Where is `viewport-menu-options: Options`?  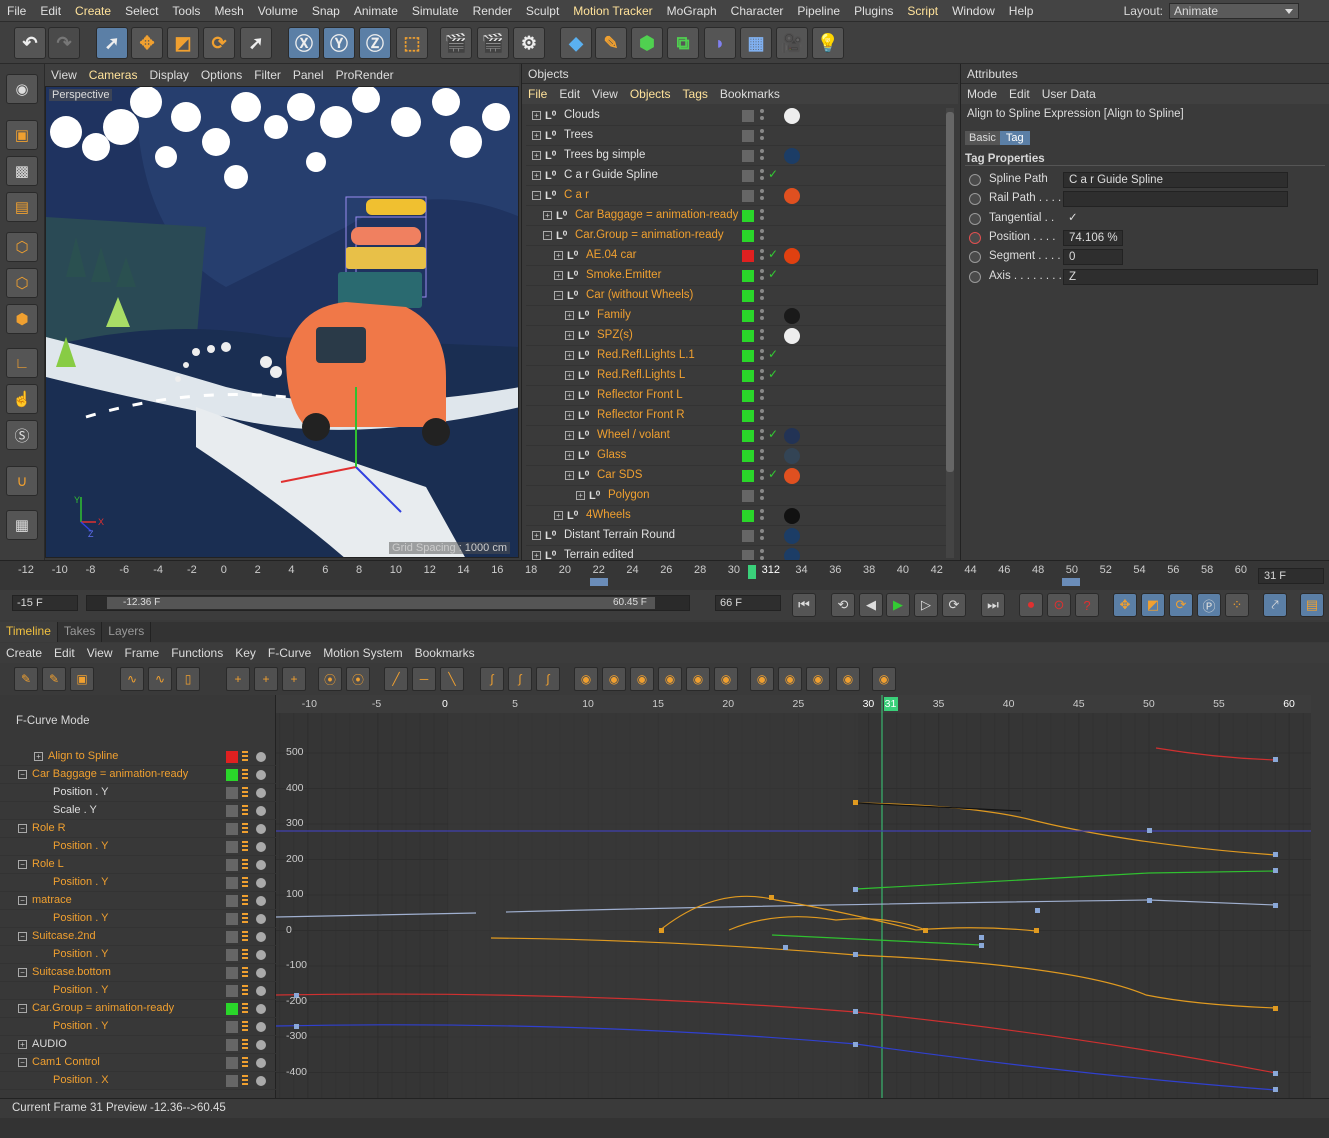 viewport-menu-options: Options is located at coordinates (221, 75).